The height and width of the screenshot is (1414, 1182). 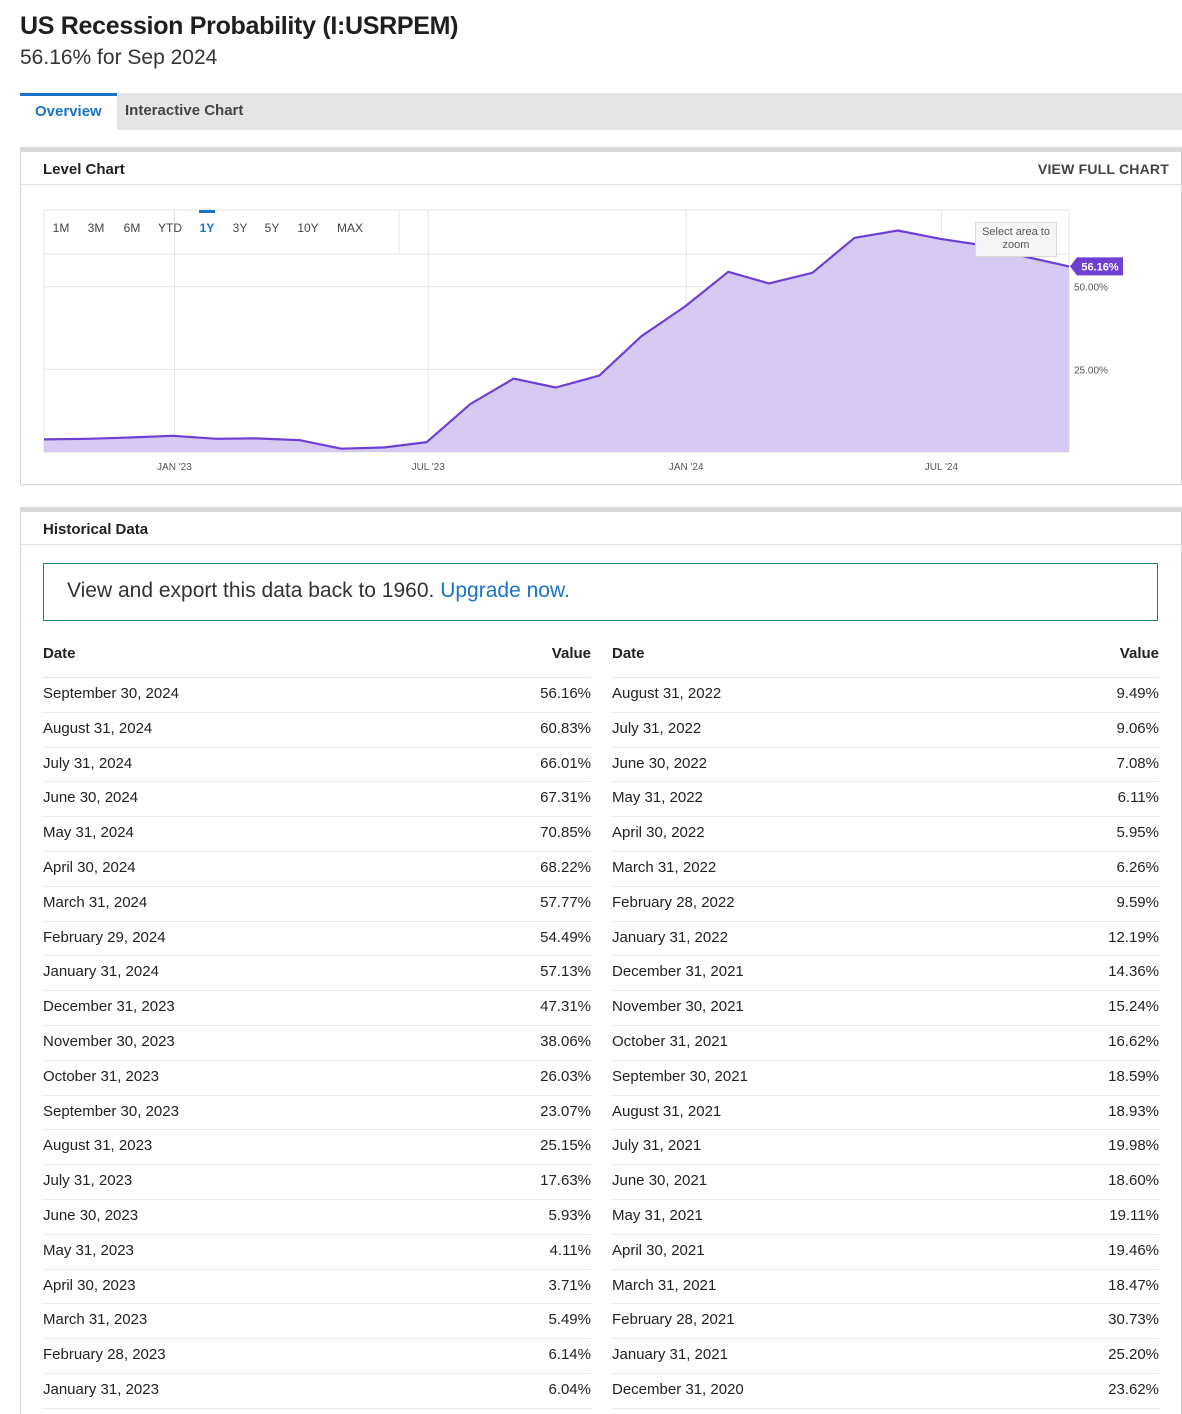 I want to click on row-value: 18.60%, so click(x=1133, y=1181).